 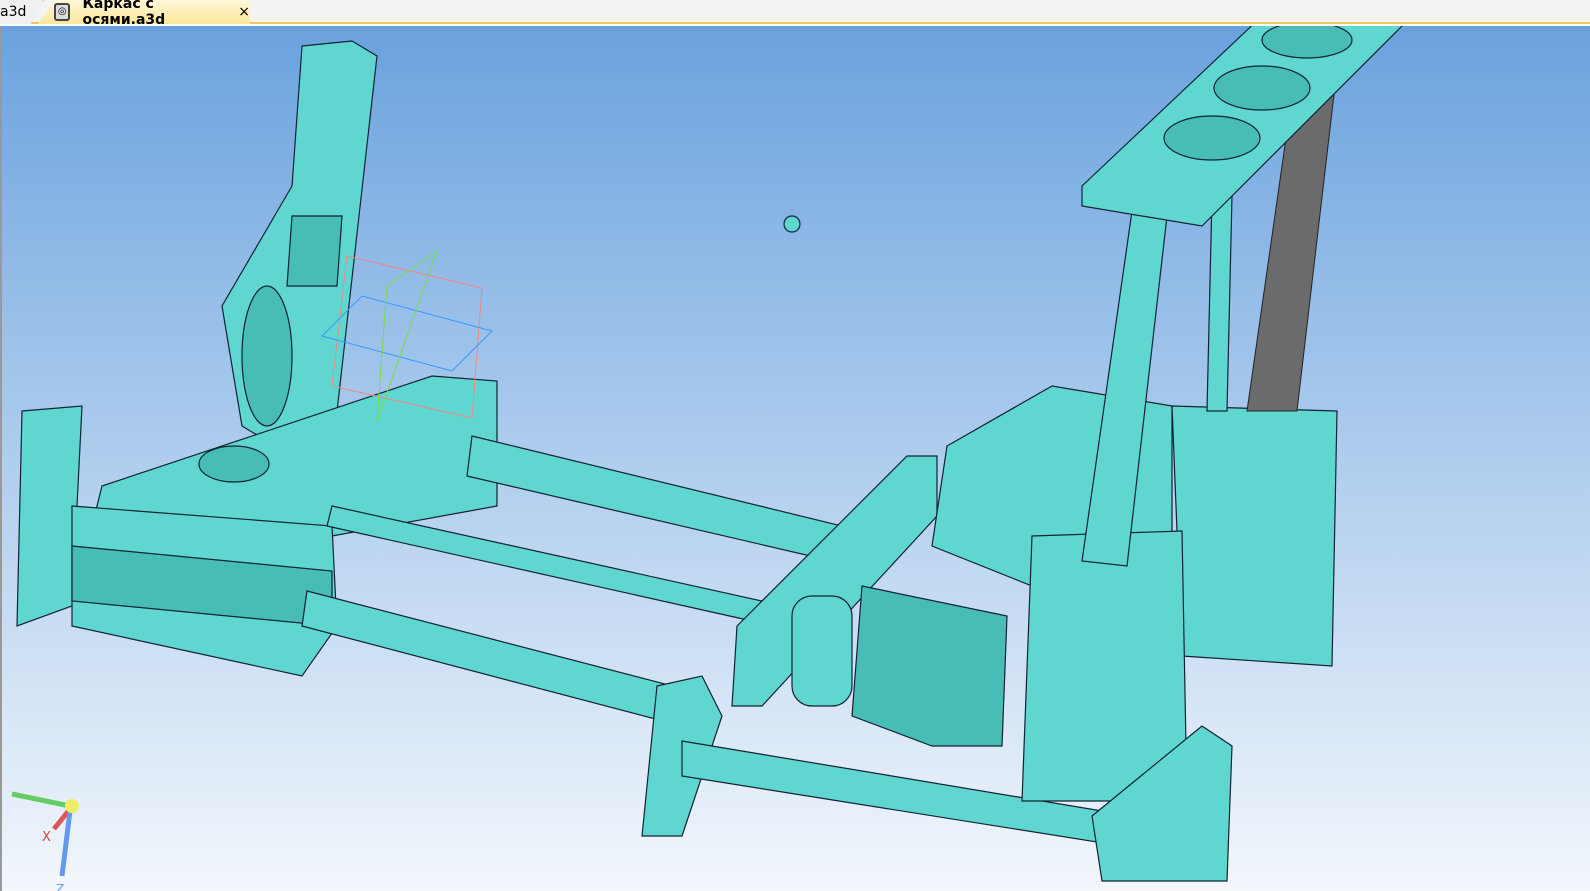 What do you see at coordinates (46, 837) in the screenshot?
I see `x-axis-label: X` at bounding box center [46, 837].